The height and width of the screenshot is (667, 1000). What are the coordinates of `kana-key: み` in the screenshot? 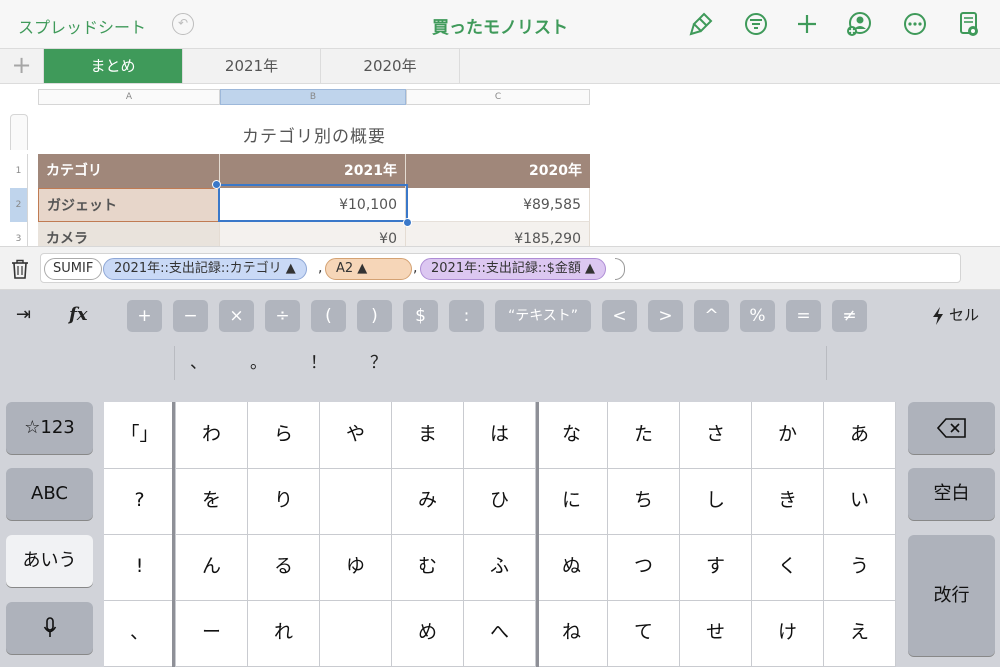 It's located at (428, 501).